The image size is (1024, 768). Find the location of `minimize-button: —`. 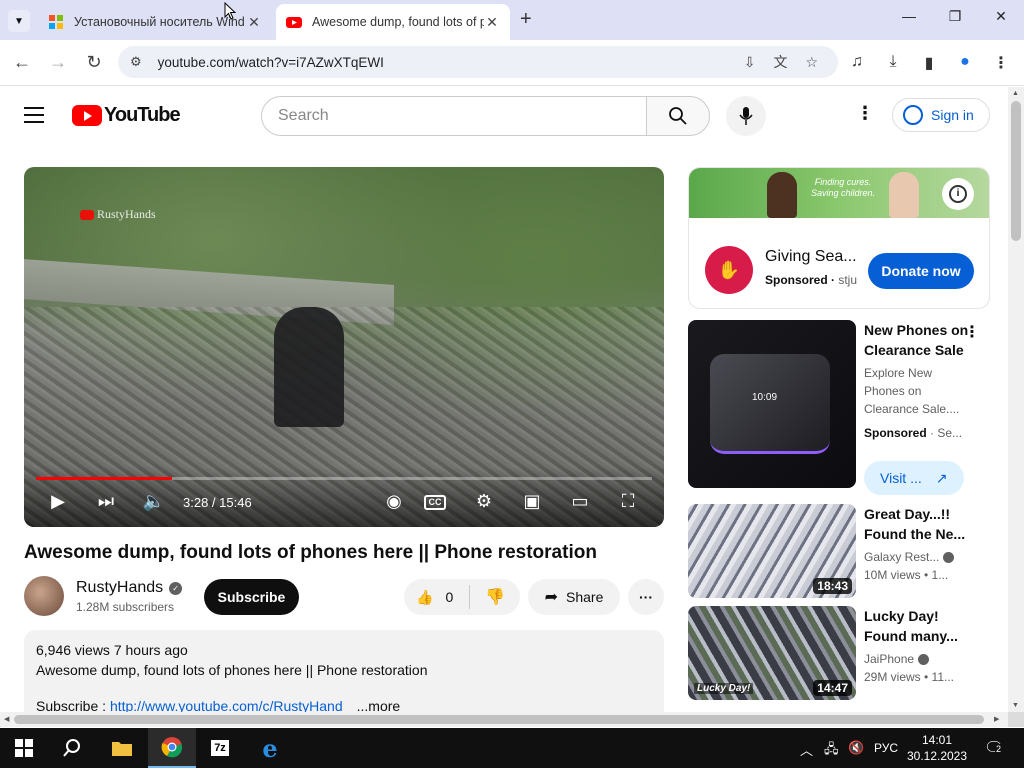

minimize-button: — is located at coordinates (909, 16).